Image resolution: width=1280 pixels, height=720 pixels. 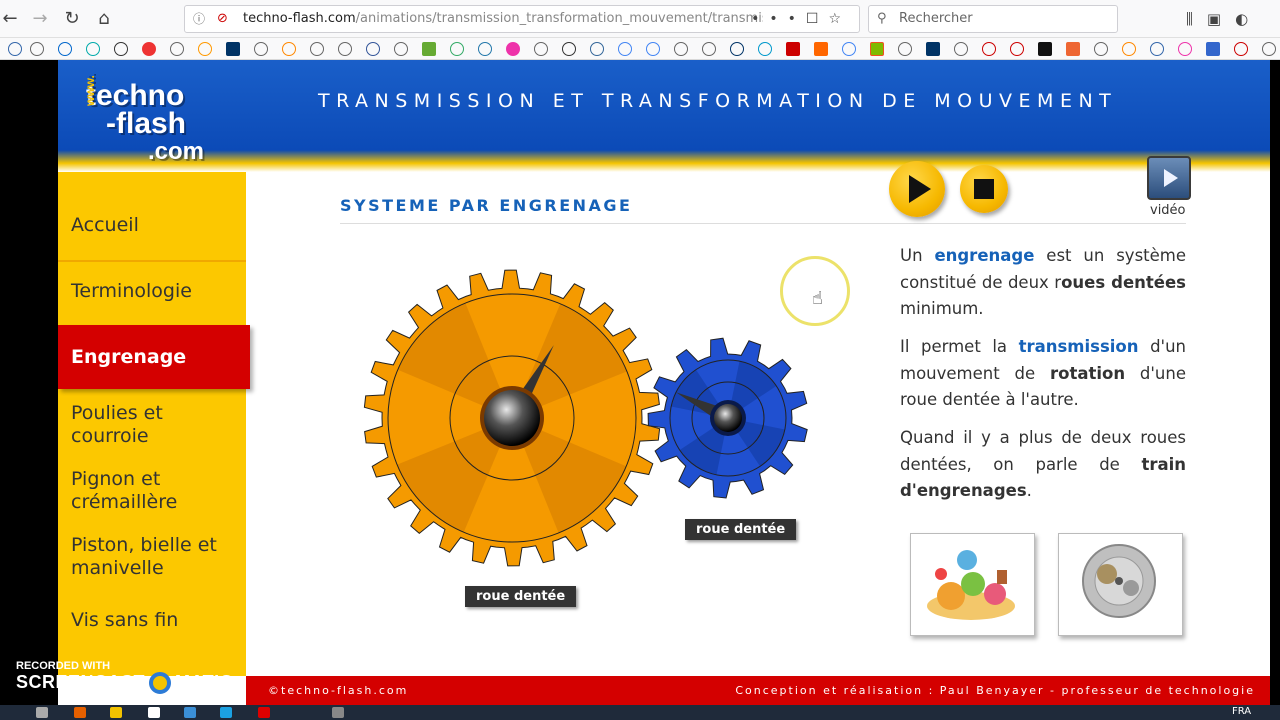 I want to click on stop-button, so click(x=984, y=189).